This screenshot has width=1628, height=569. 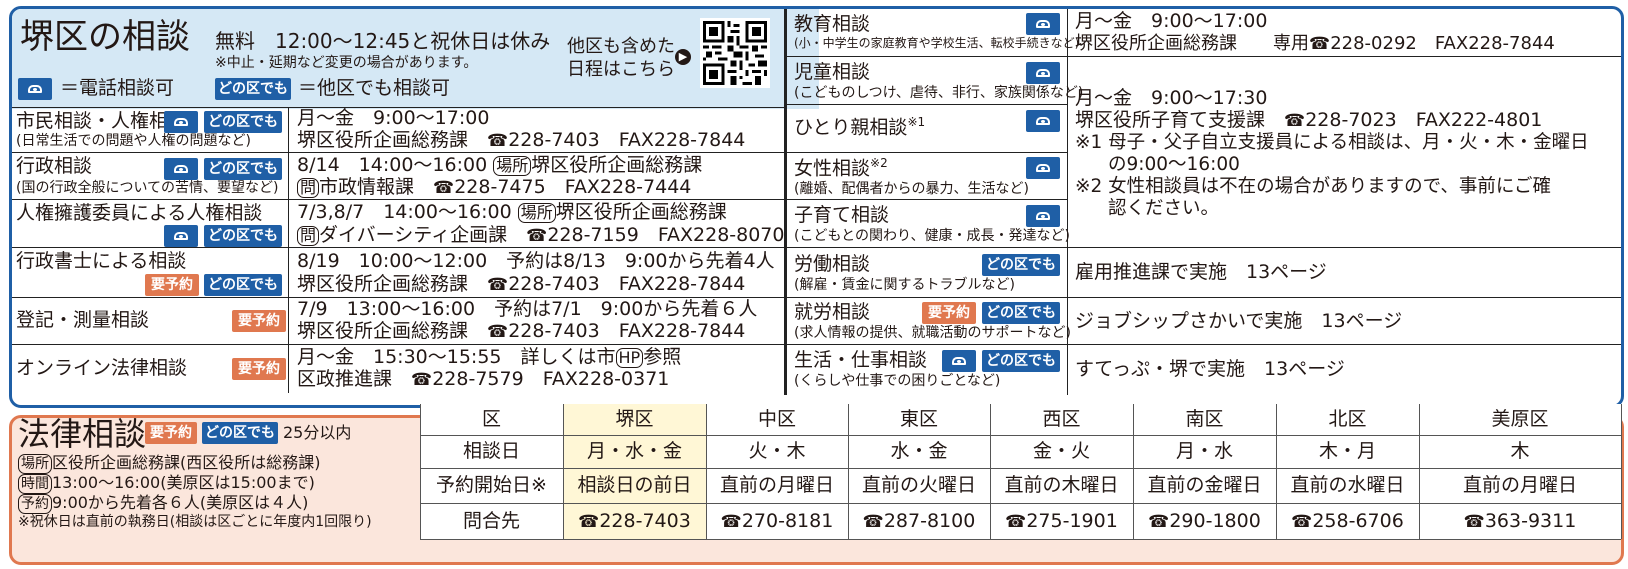 What do you see at coordinates (628, 187) in the screenshot?
I see `fax-number: FAX228-7444` at bounding box center [628, 187].